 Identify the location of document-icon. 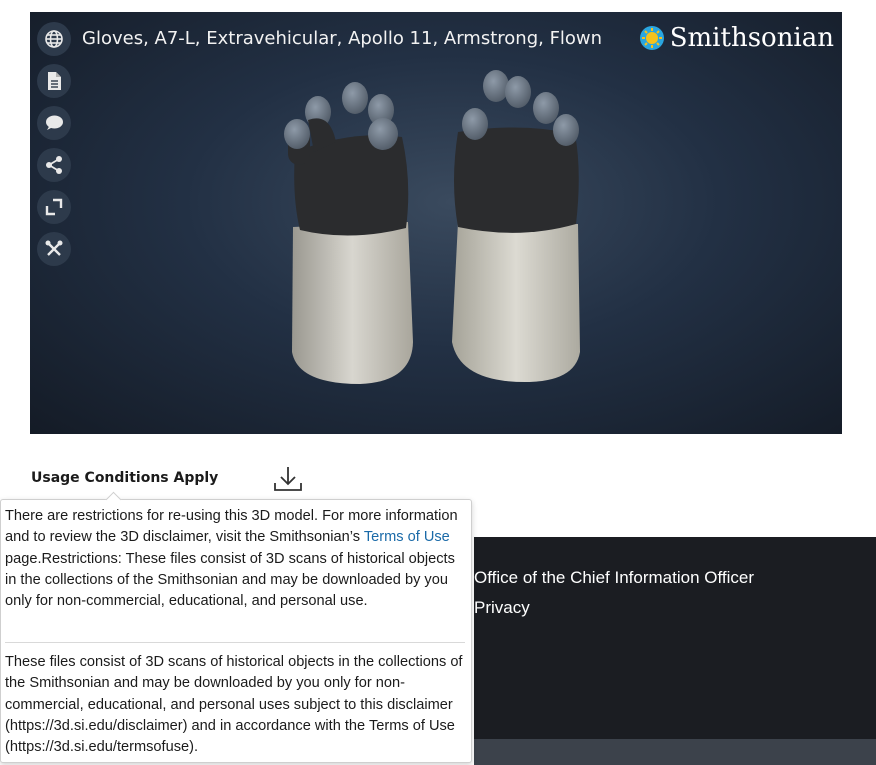
(54, 81).